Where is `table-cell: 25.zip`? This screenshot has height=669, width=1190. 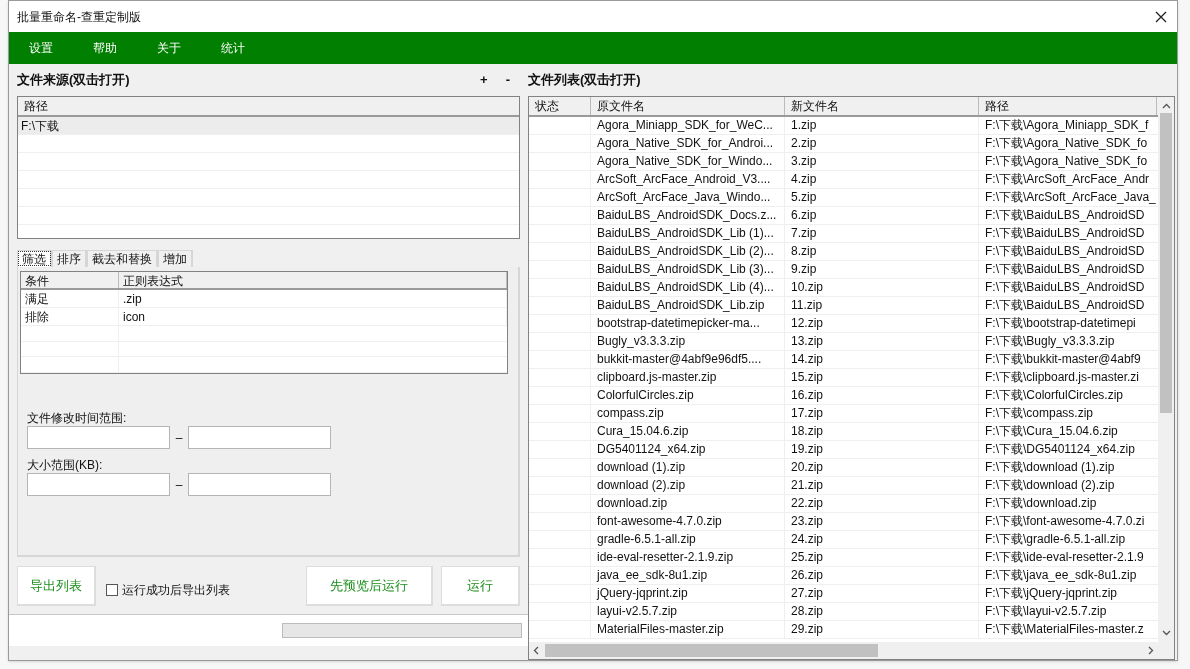 table-cell: 25.zip is located at coordinates (882, 557).